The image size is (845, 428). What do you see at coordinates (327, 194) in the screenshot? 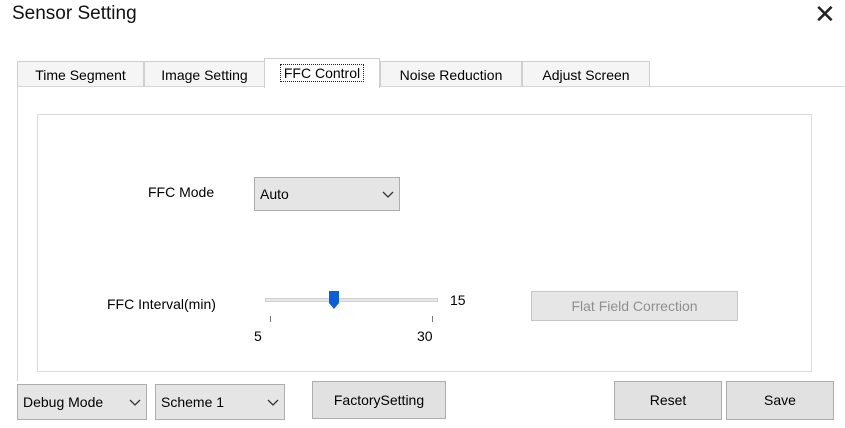
I see `ffc-mode-select: Auto` at bounding box center [327, 194].